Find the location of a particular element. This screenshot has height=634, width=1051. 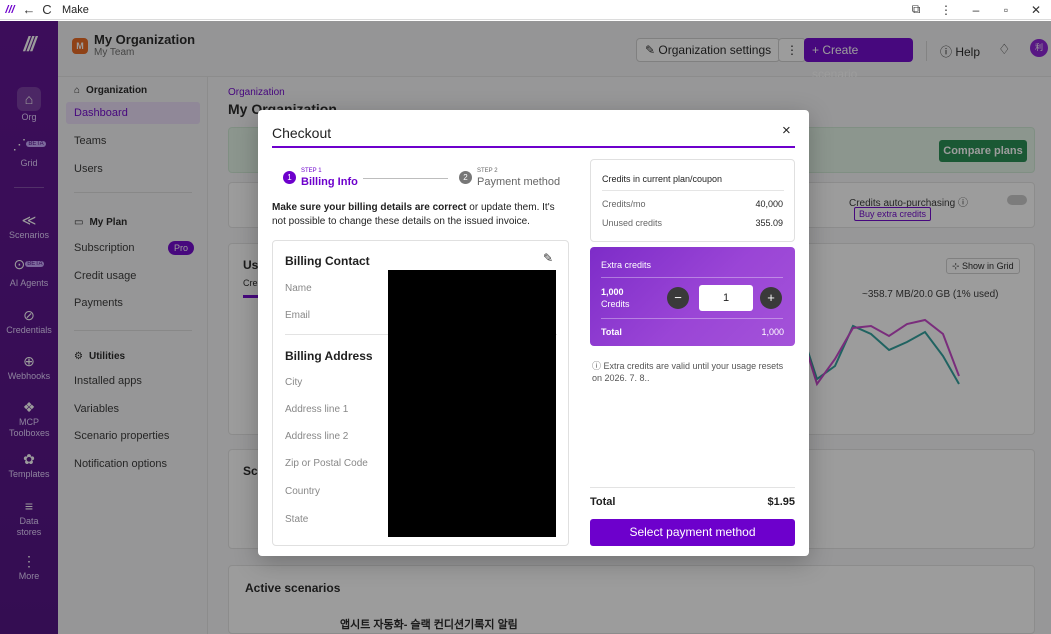

step-caption: STEP 2 is located at coordinates (487, 171).